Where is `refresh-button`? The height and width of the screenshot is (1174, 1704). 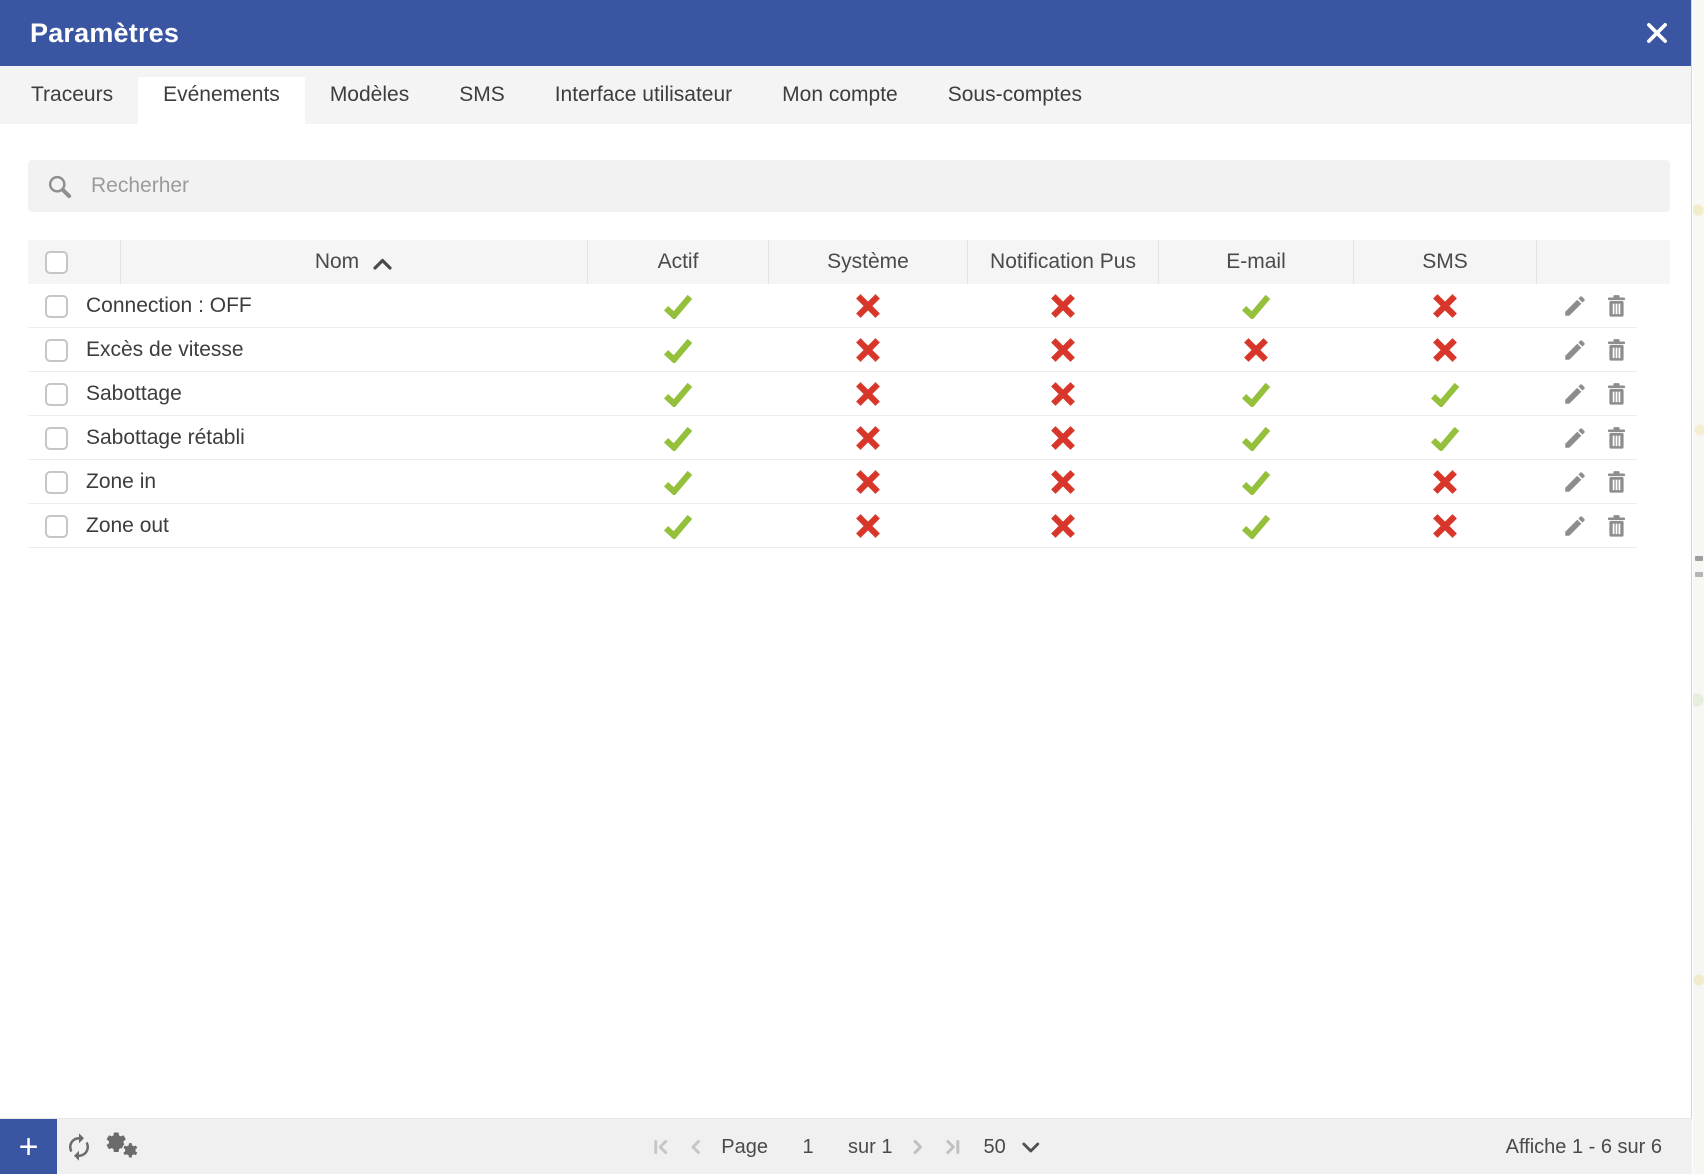 refresh-button is located at coordinates (79, 1146).